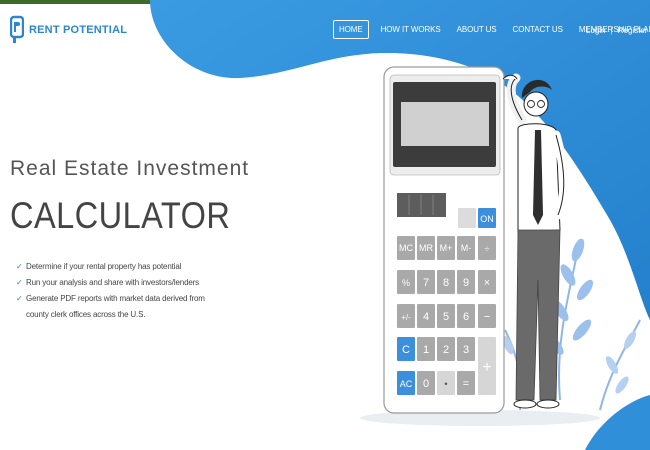 This screenshot has width=650, height=450. I want to click on nav-home: HOME, so click(351, 29).